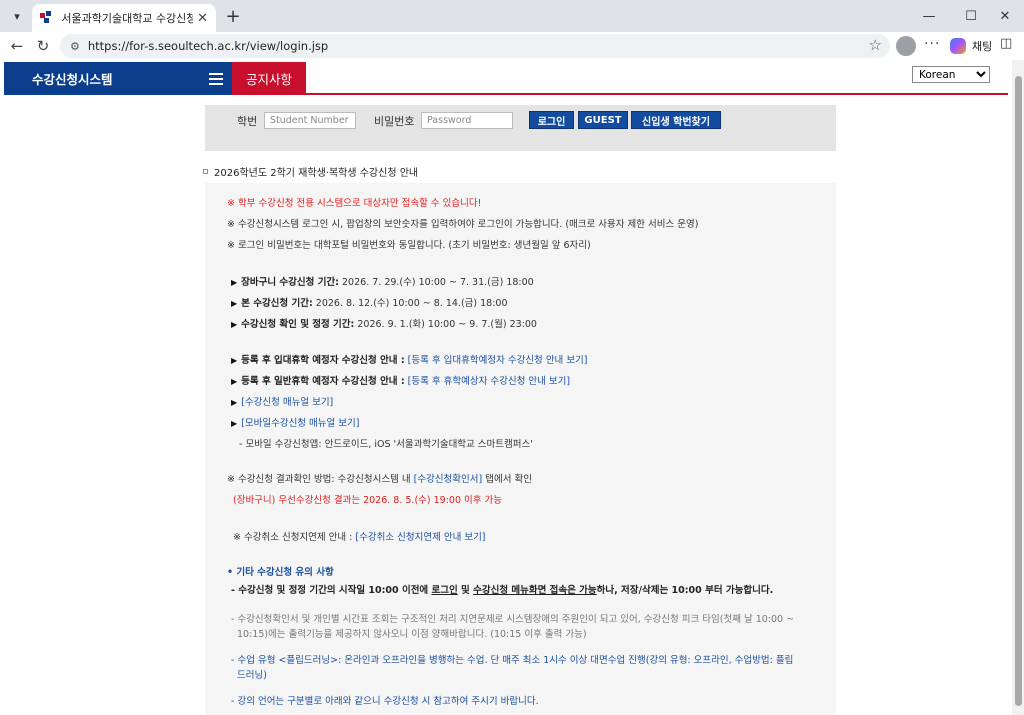  I want to click on tab-title: 서울과학기술대학교 수강신청시스, so click(127, 18).